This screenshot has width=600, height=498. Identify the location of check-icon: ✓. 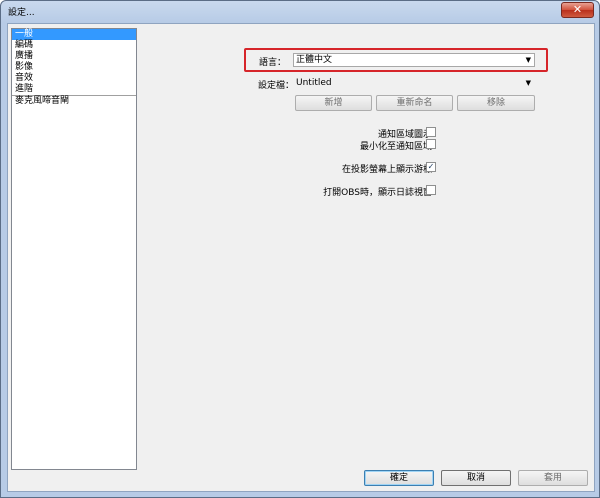
(431, 166).